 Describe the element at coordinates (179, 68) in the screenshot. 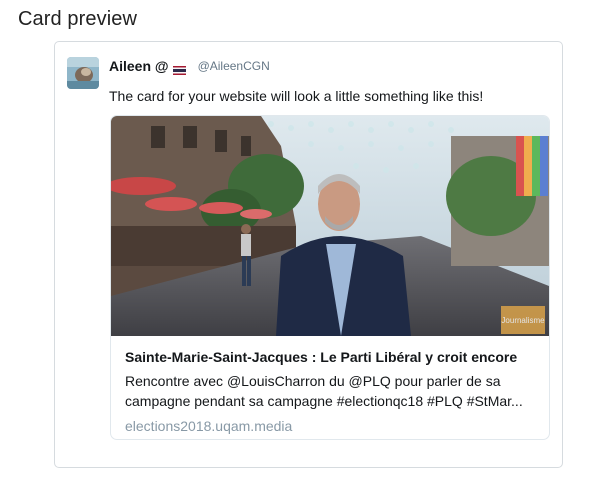

I see `thailand-flag-icon` at that location.